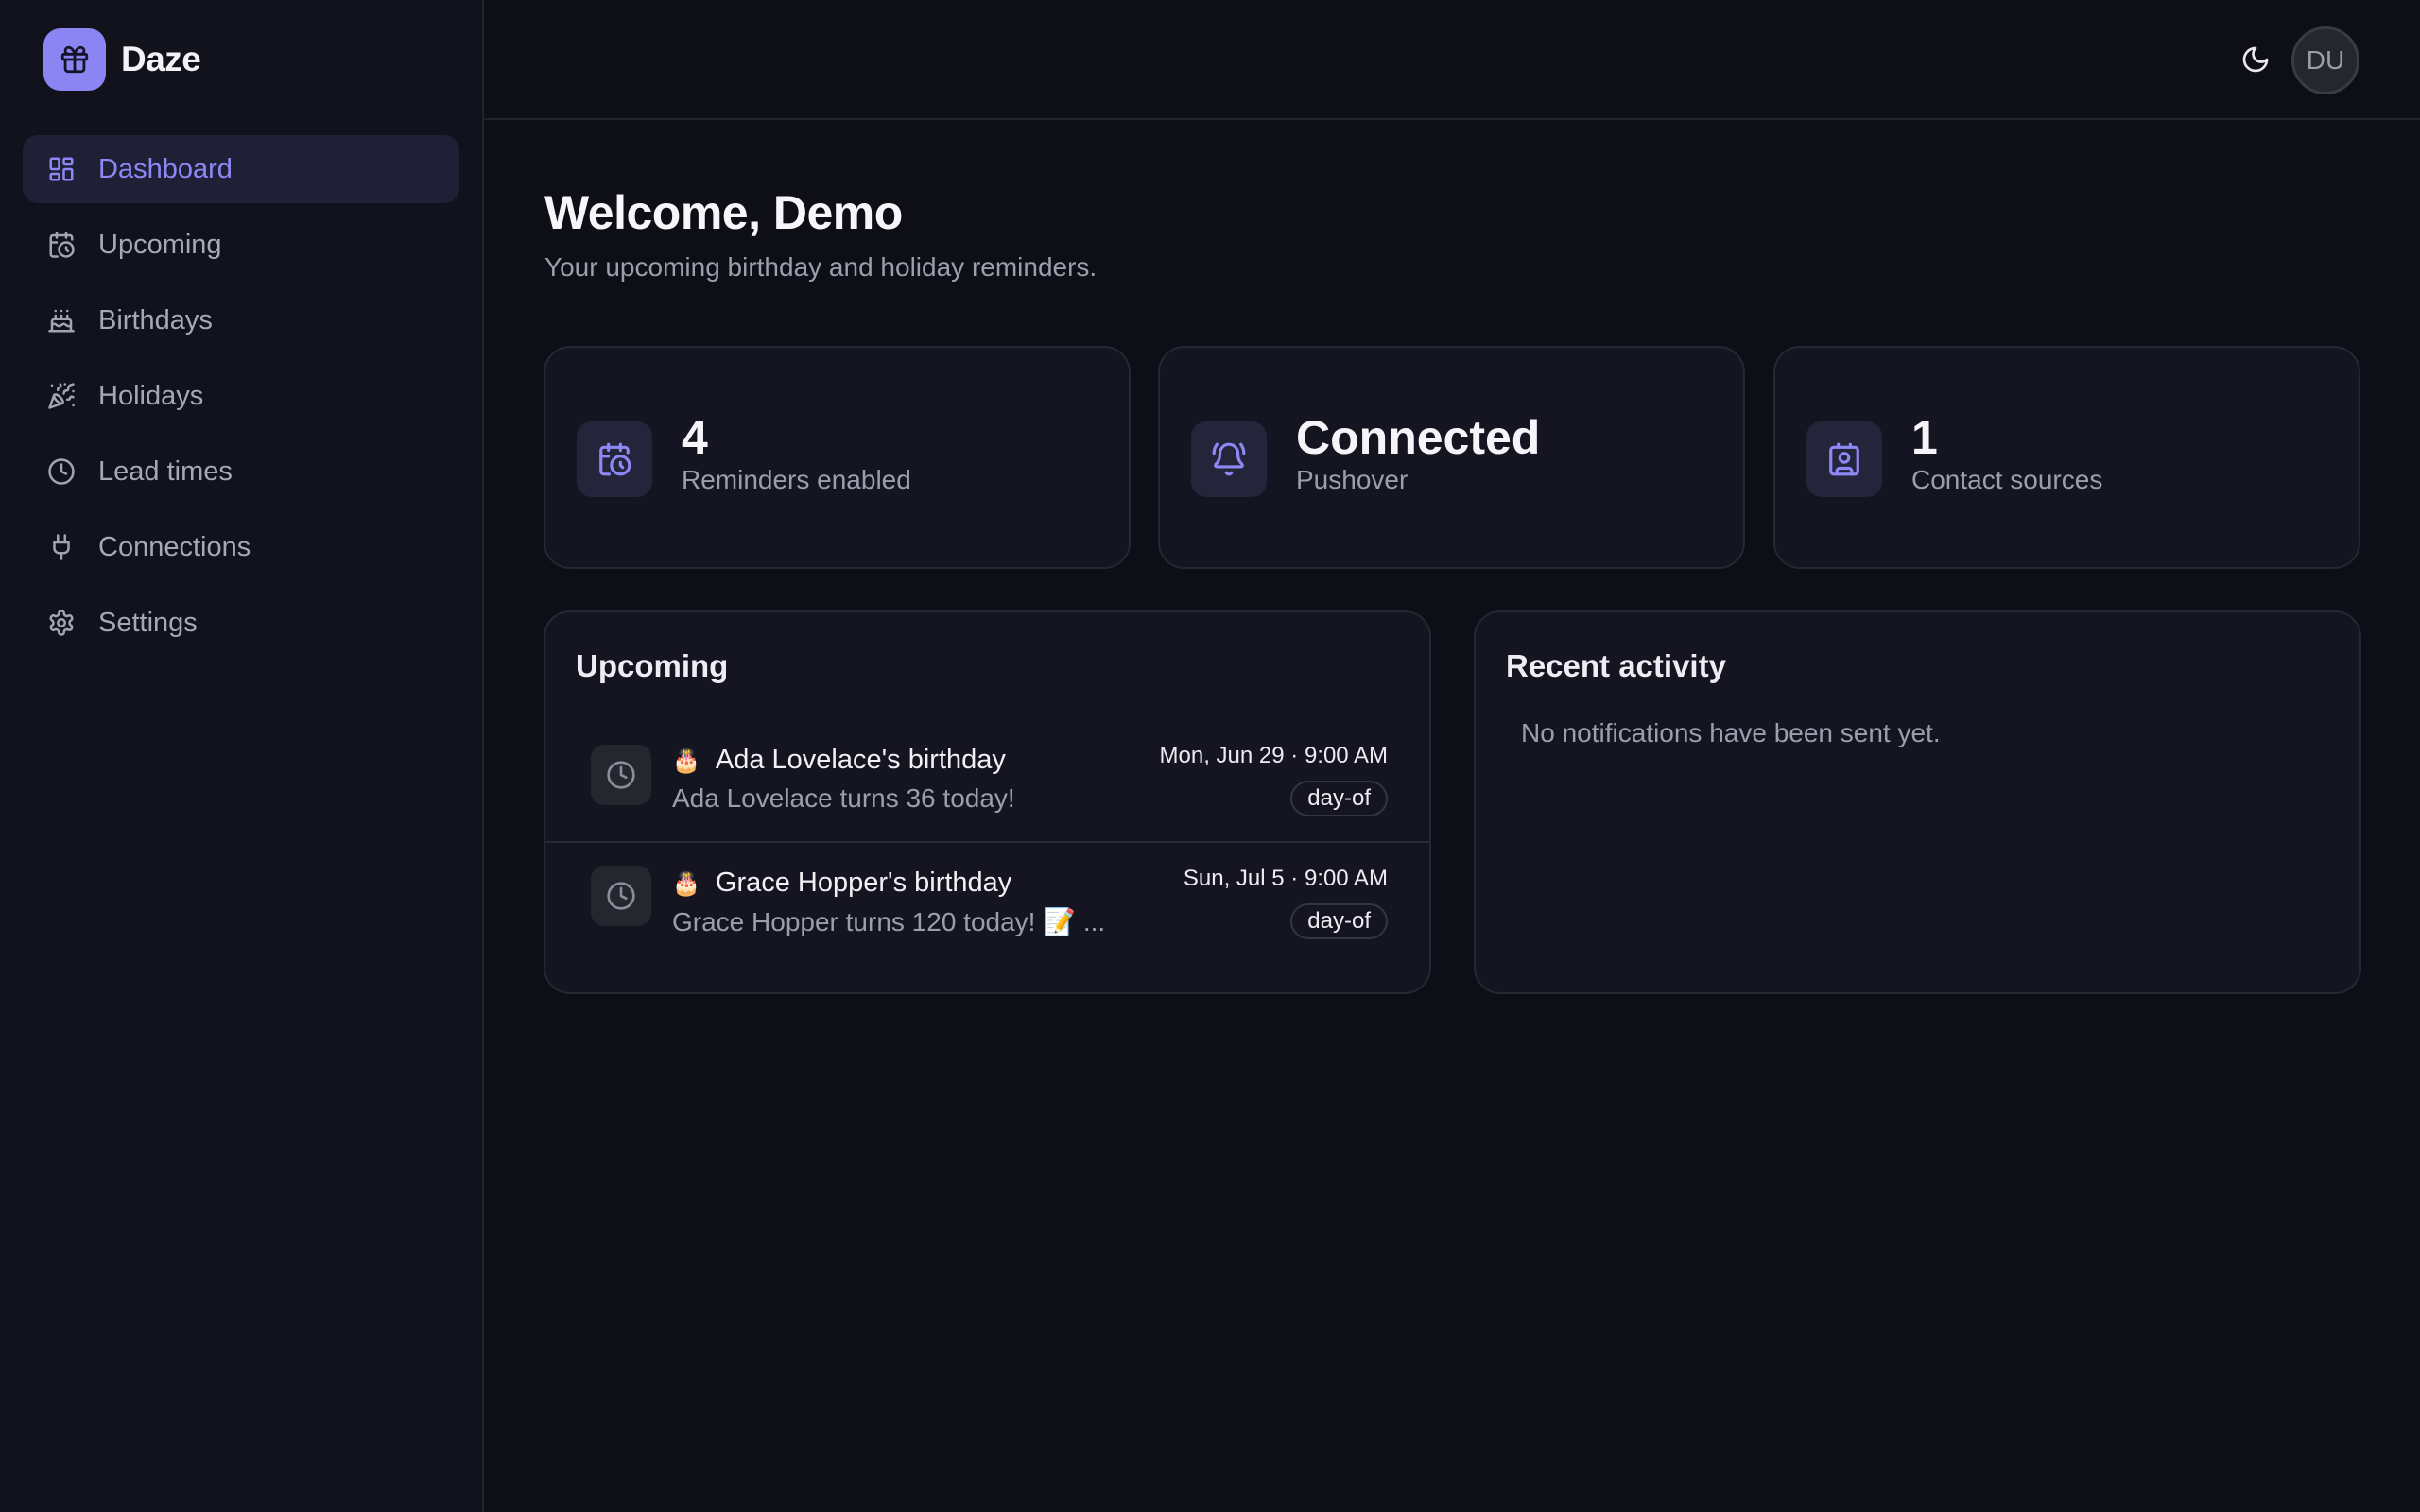 The image size is (2420, 1512). I want to click on sidebar-item-label: Birthdays, so click(155, 319).